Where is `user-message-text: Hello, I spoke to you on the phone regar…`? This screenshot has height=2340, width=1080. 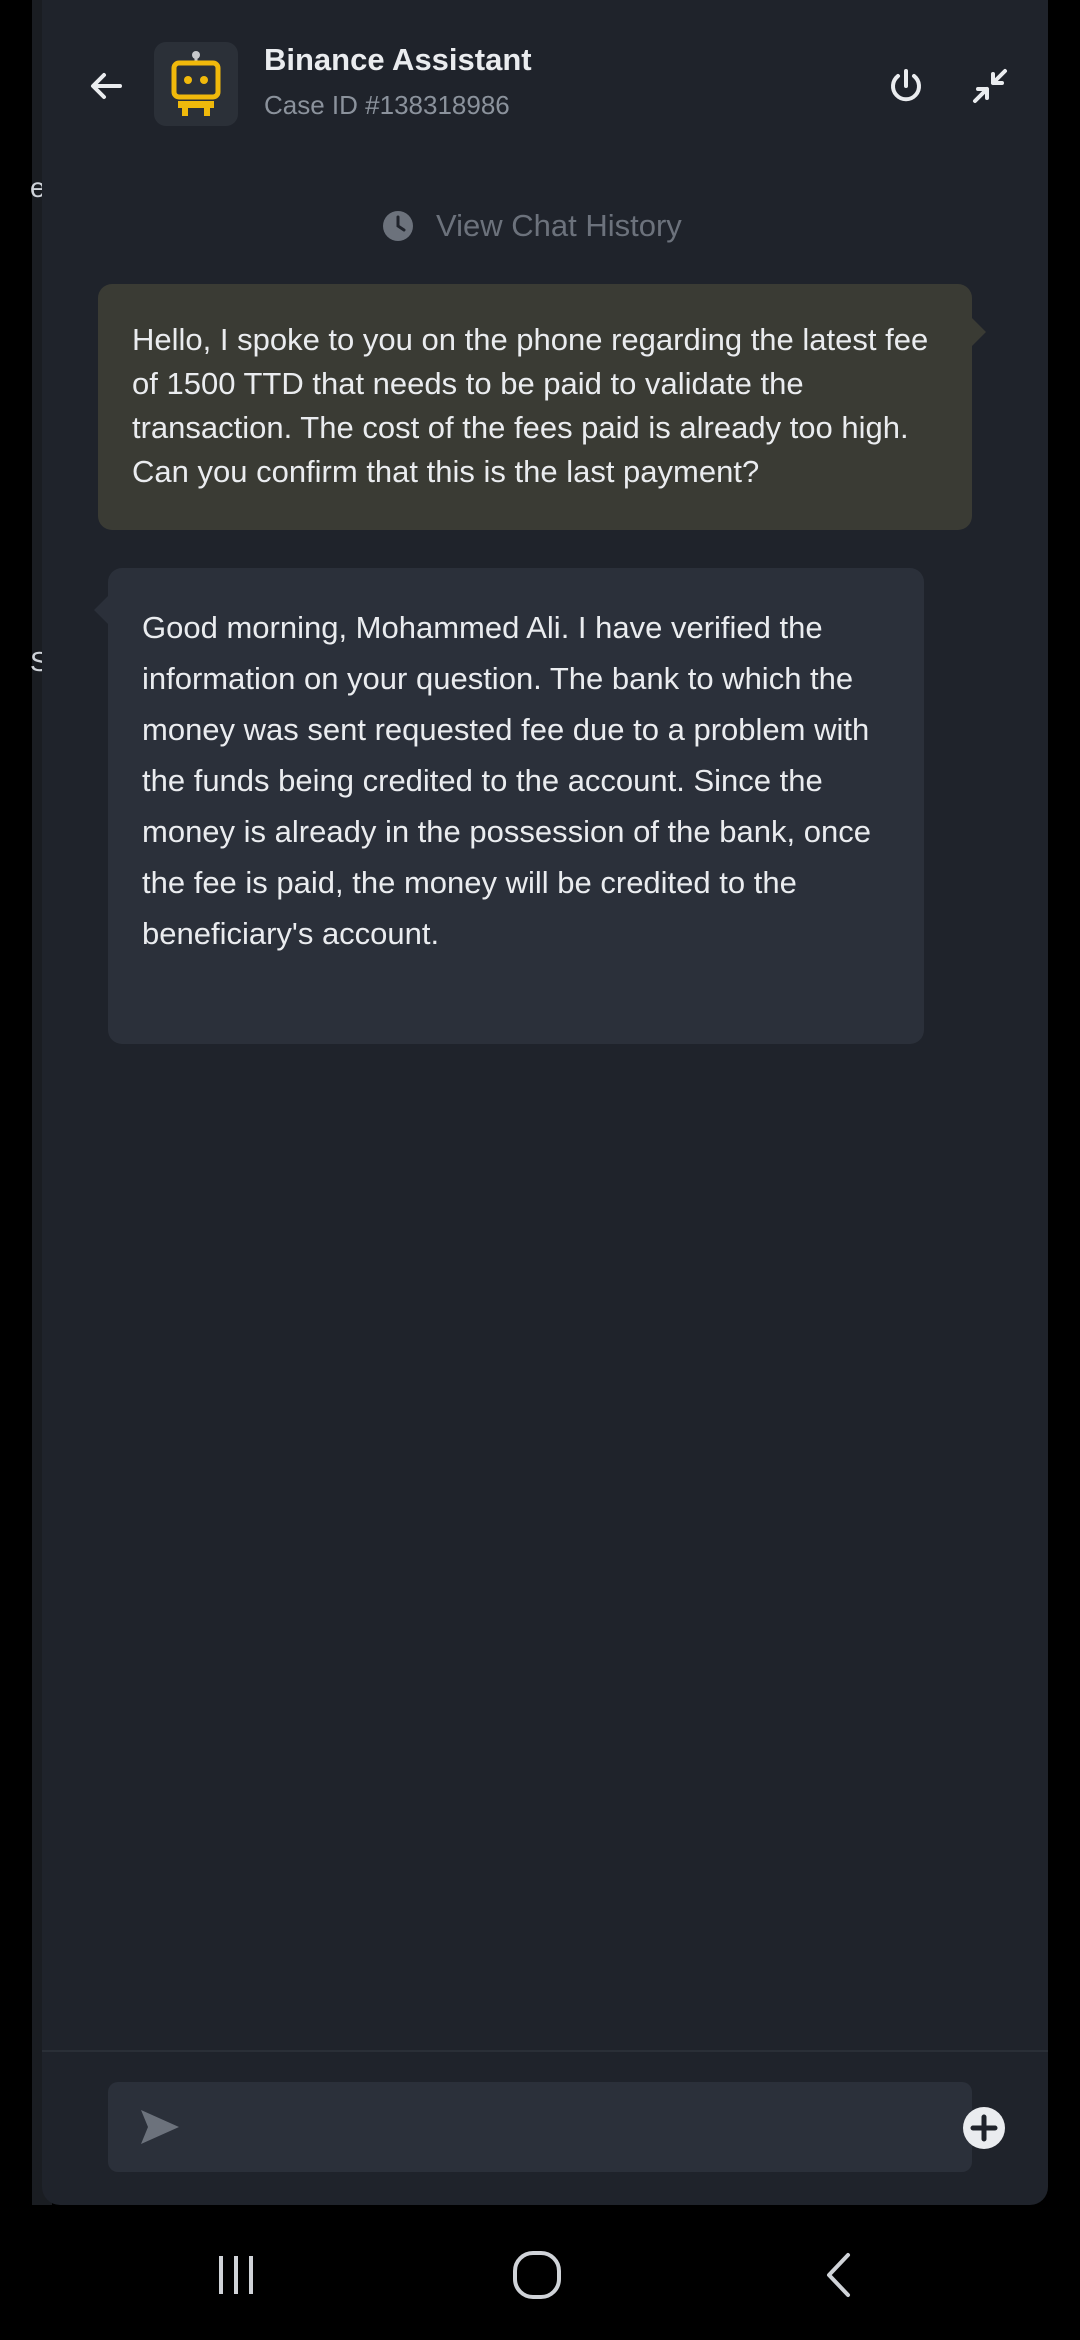
user-message-text: Hello, I spoke to you on the phone regar… is located at coordinates (530, 405).